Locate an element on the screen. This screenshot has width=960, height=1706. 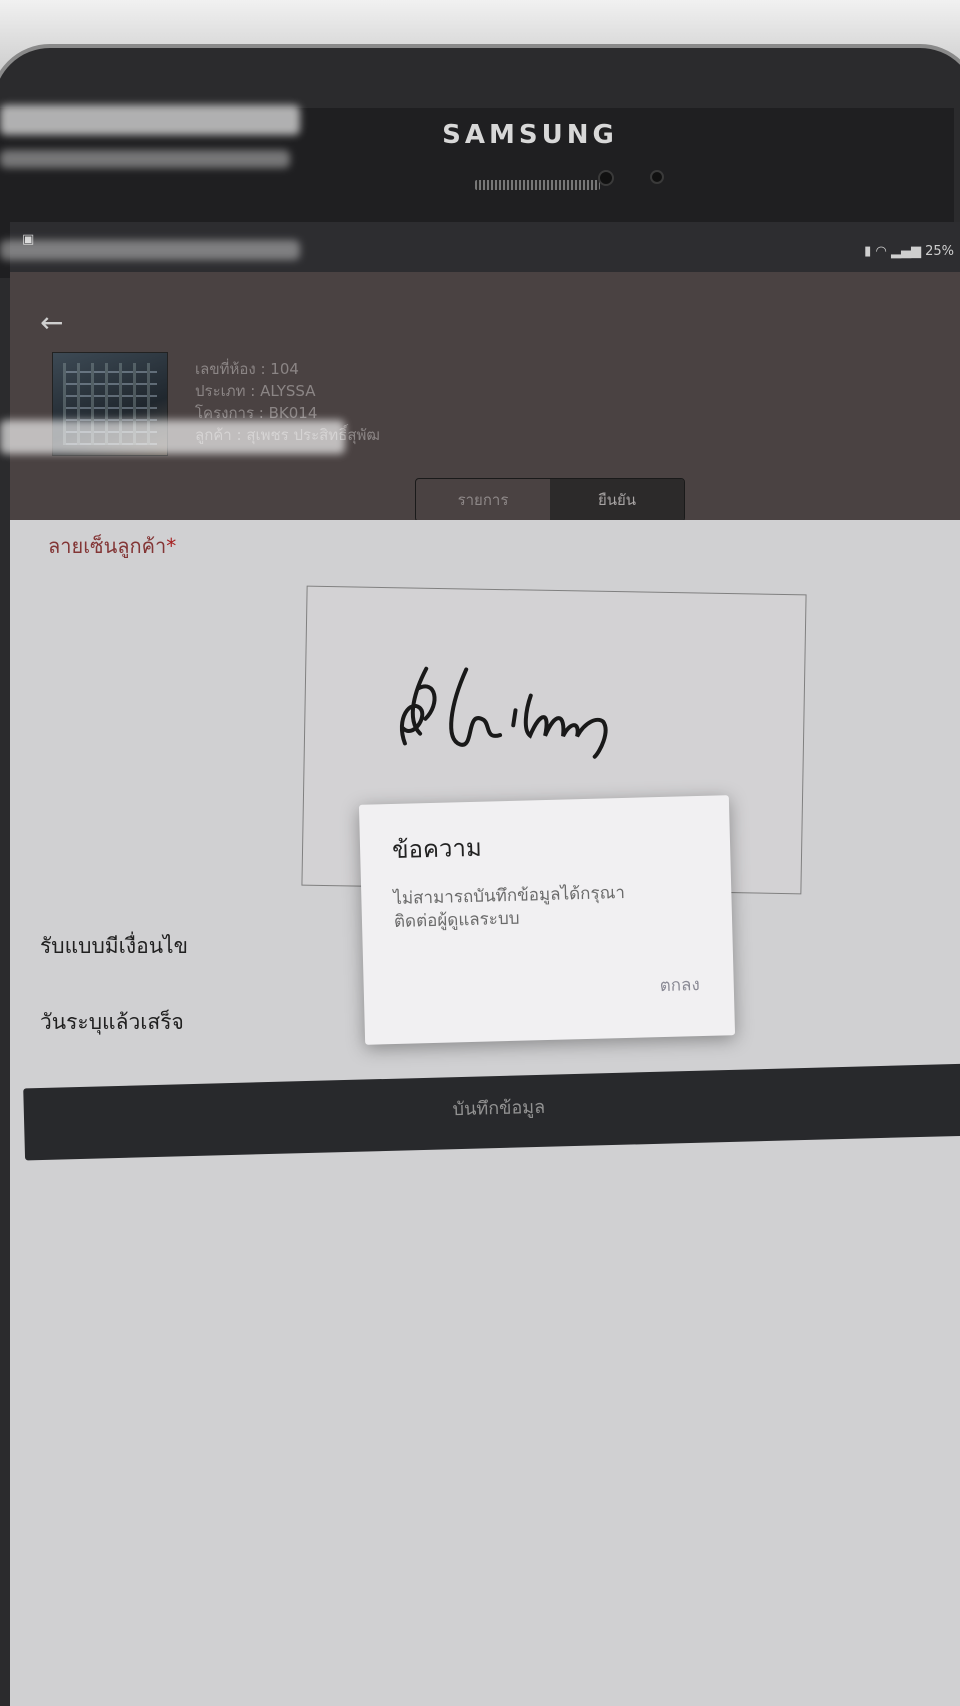
signal-icon: ▂▄▆ is located at coordinates (905, 251).